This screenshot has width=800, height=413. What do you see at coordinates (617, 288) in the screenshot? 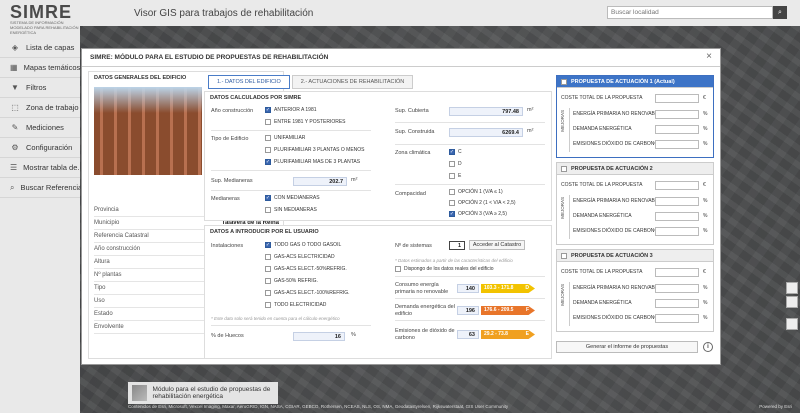
I see `proposal-energia-label: ENERGÍA PRIMARIA NO RENOVABLE` at bounding box center [617, 288].